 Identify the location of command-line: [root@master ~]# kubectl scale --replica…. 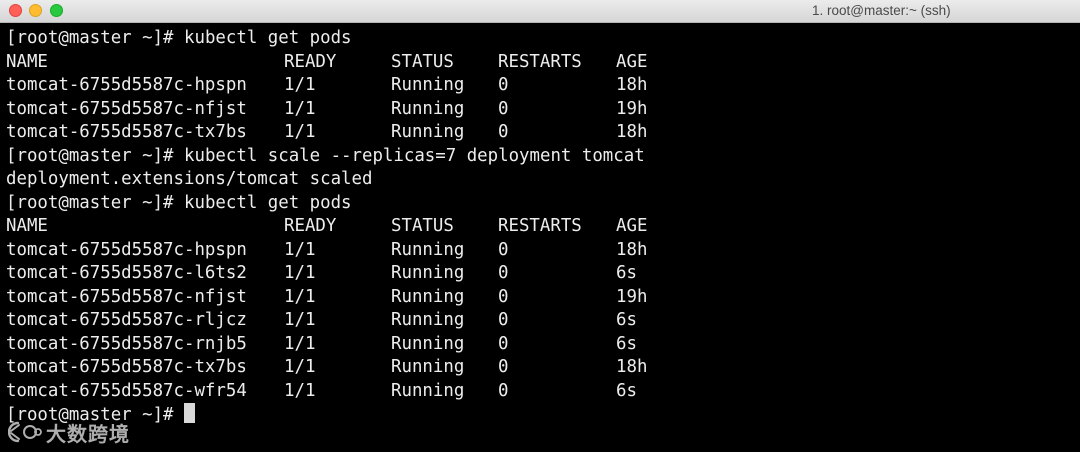
(543, 157).